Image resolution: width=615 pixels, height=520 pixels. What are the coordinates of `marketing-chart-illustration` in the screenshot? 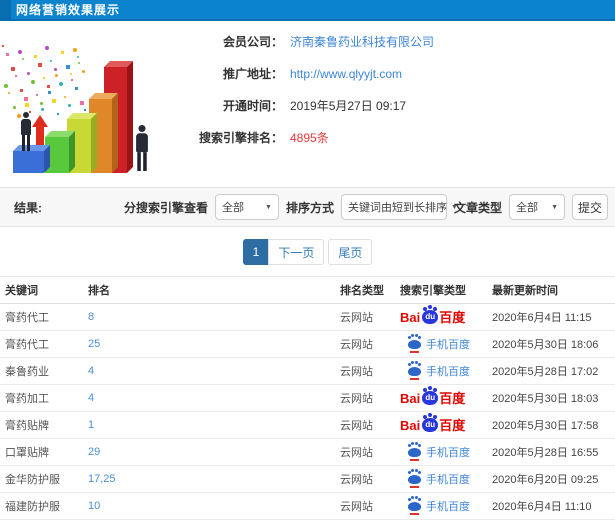 It's located at (87, 102).